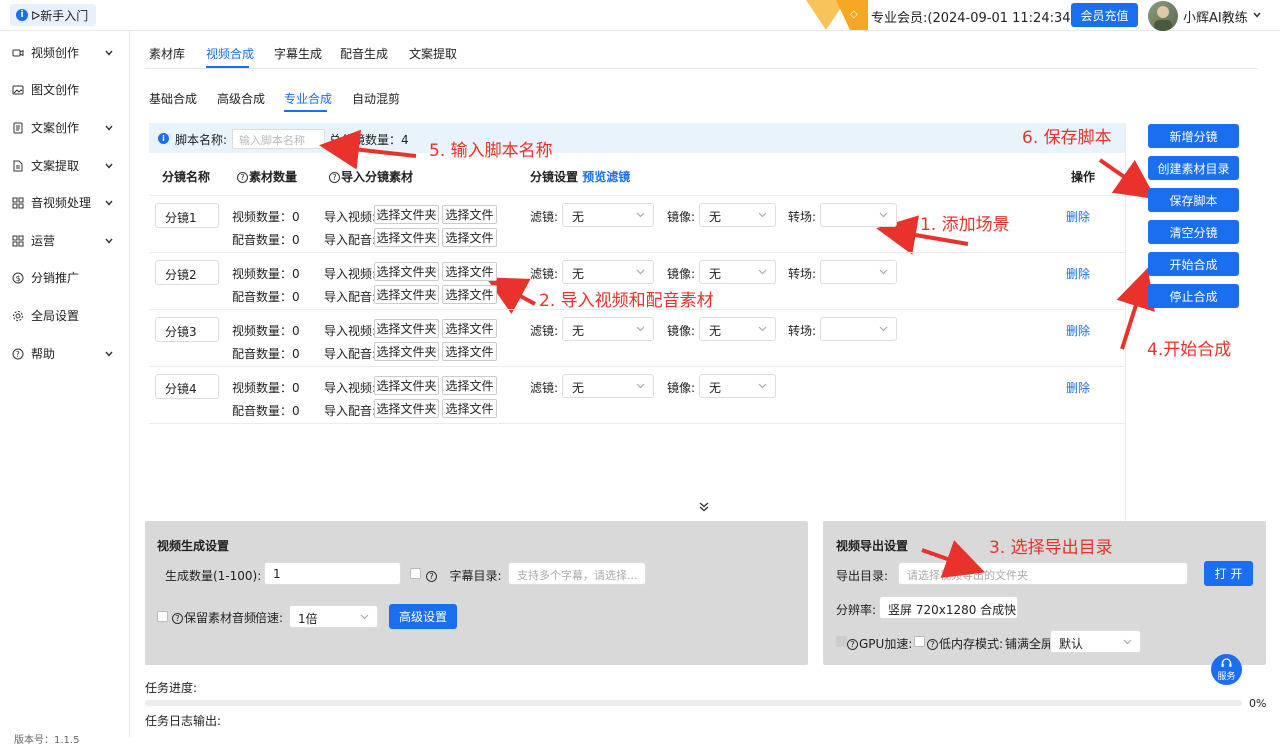 This screenshot has width=1280, height=746. What do you see at coordinates (606, 177) in the screenshot?
I see `preview-filter-link: 预览滤镜` at bounding box center [606, 177].